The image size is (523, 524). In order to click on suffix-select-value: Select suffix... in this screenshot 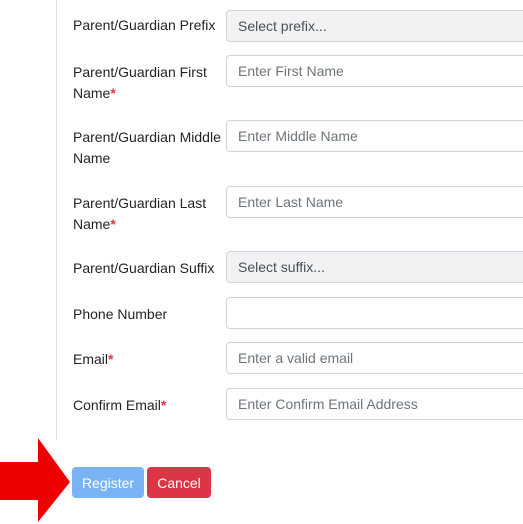, I will do `click(281, 267)`.